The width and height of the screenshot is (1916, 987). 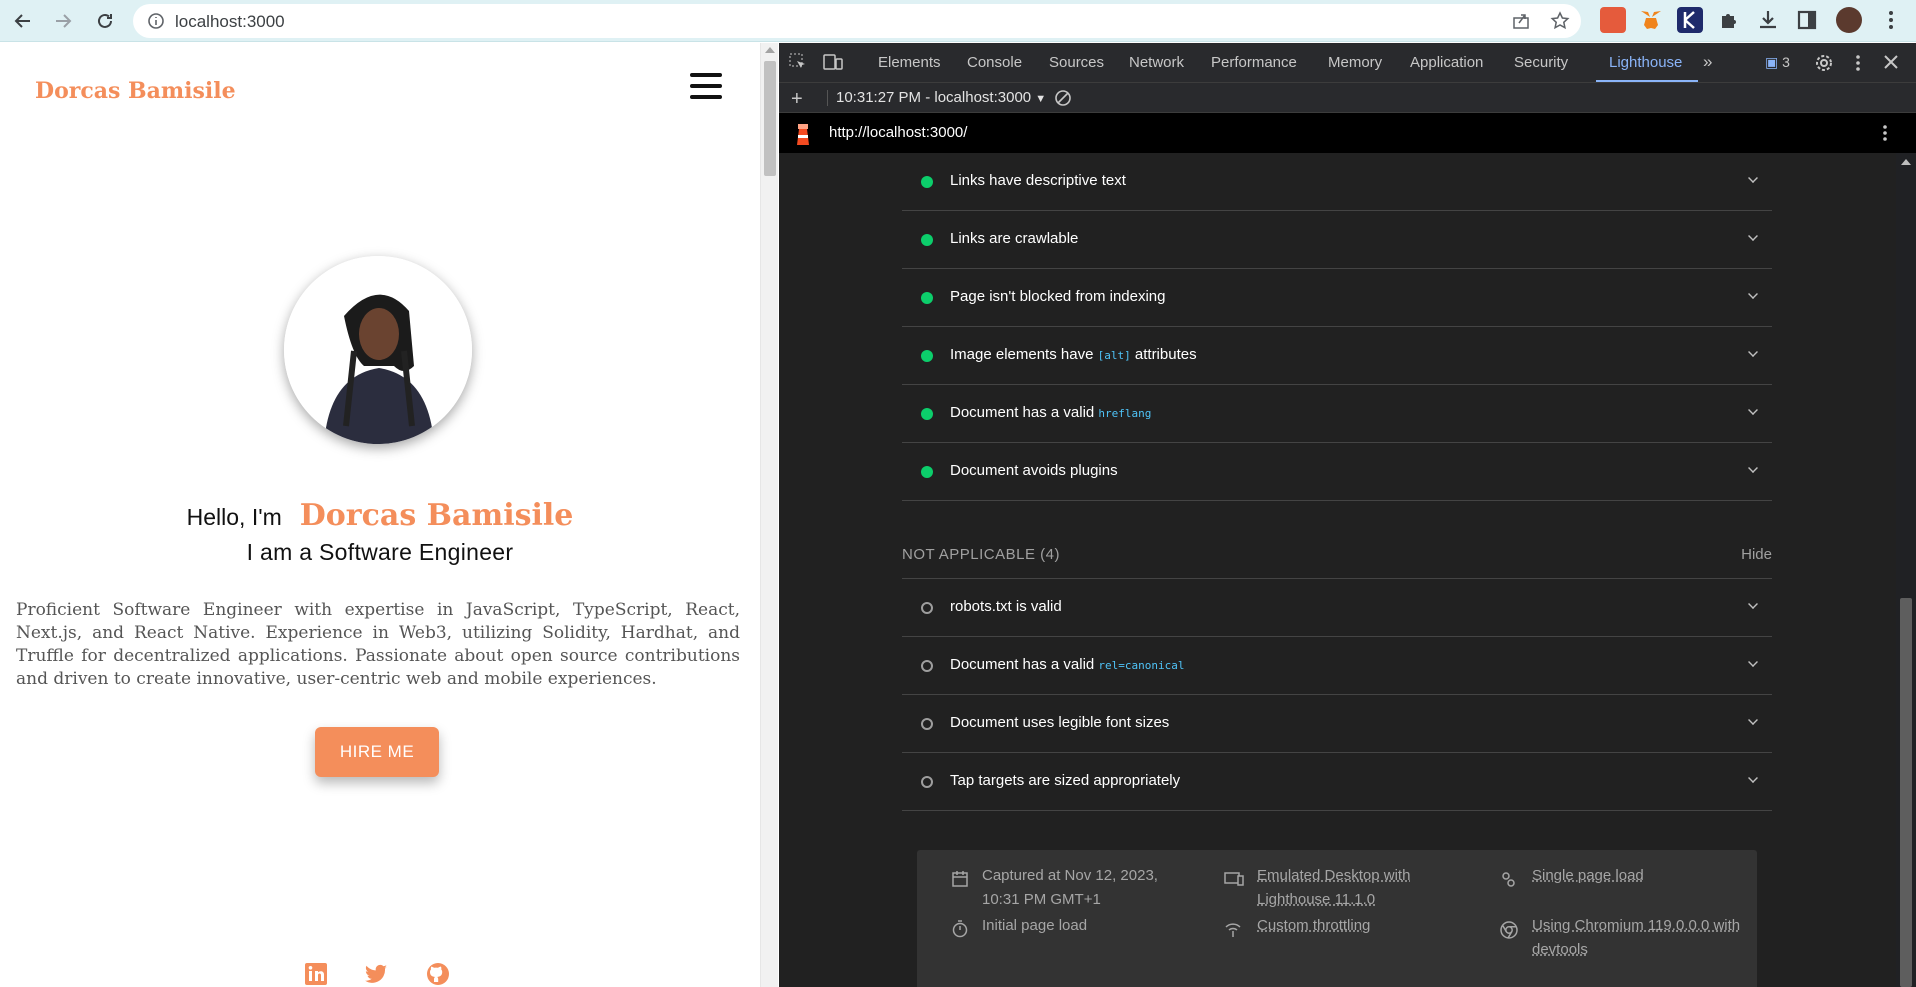 I want to click on new-report-icon: +, so click(x=797, y=99).